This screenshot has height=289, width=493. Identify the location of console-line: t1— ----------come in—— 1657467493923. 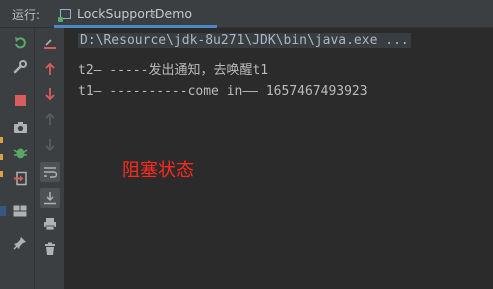
(223, 91).